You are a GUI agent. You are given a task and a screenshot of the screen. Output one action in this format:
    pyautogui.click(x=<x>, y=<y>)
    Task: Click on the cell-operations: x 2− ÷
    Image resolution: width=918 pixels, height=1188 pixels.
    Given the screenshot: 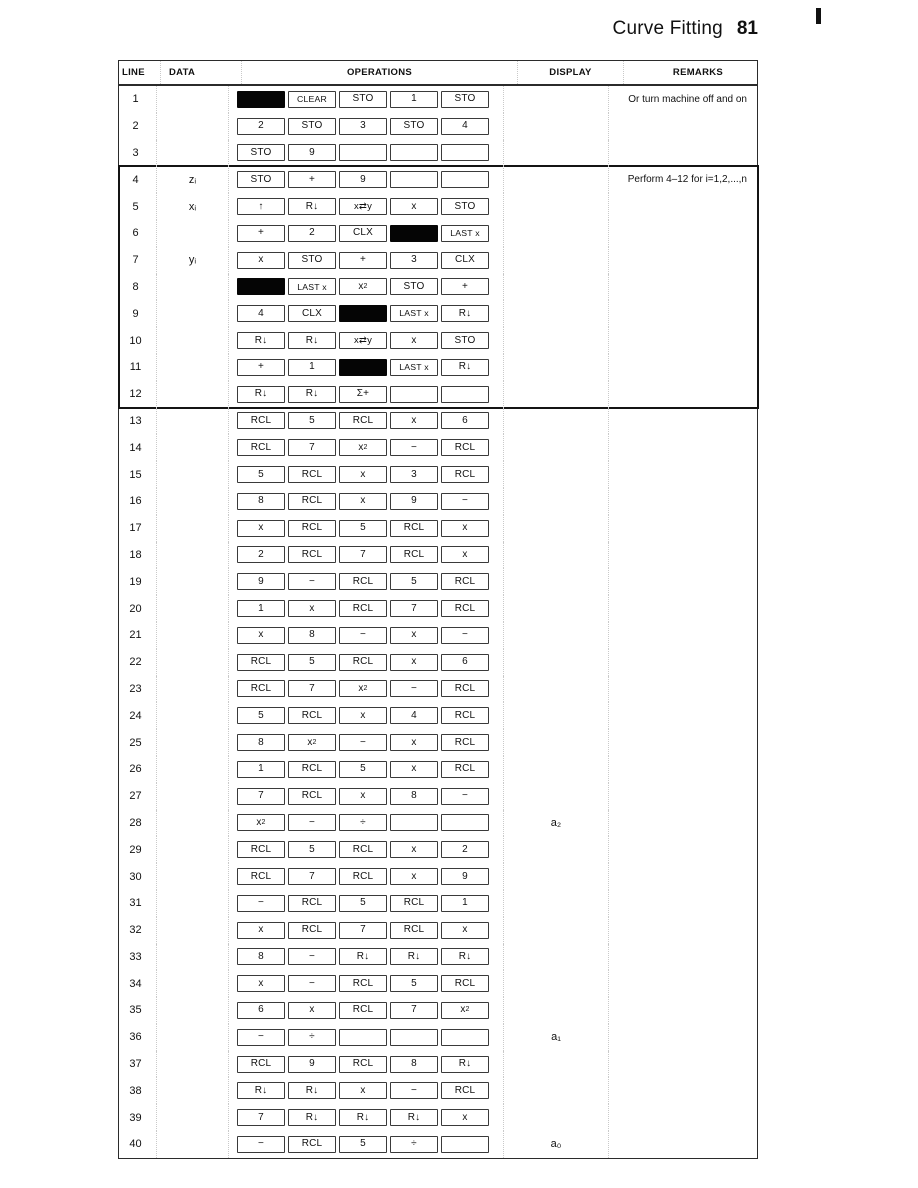 What is the action you would take?
    pyautogui.click(x=366, y=823)
    